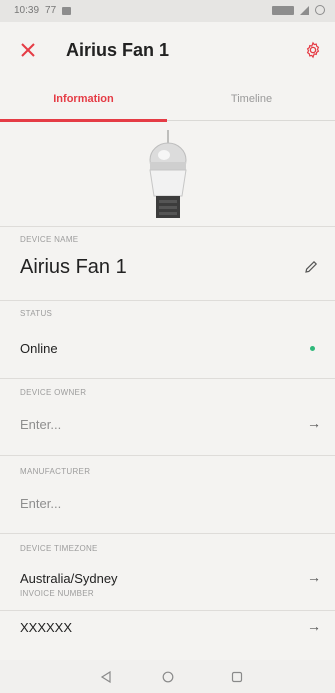 The height and width of the screenshot is (693, 335). What do you see at coordinates (55, 471) in the screenshot?
I see `manufacturer-label: MANUFACTURER` at bounding box center [55, 471].